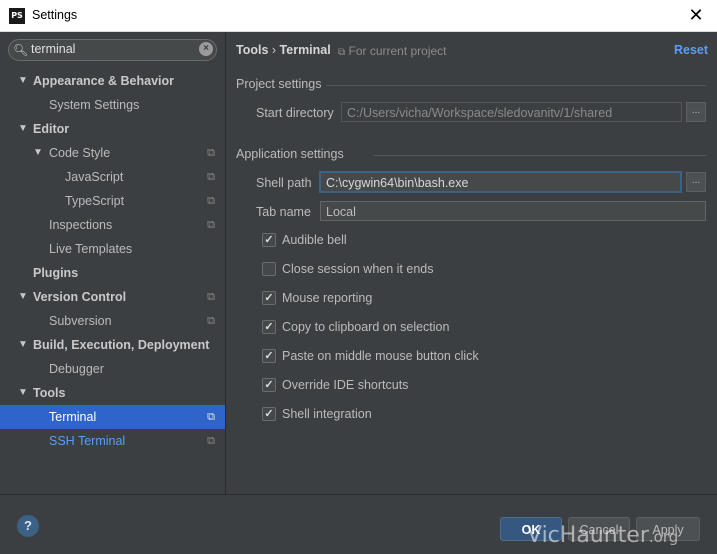 The width and height of the screenshot is (717, 554). I want to click on breadcrumb: Tools › Terminal, so click(283, 50).